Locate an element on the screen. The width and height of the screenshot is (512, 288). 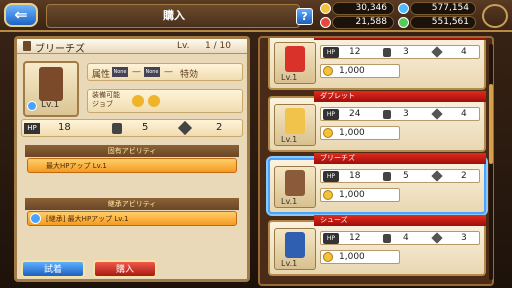
inherit-ability-bar: [継承] 最大HPアップ Lv.1 is located at coordinates (132, 218).